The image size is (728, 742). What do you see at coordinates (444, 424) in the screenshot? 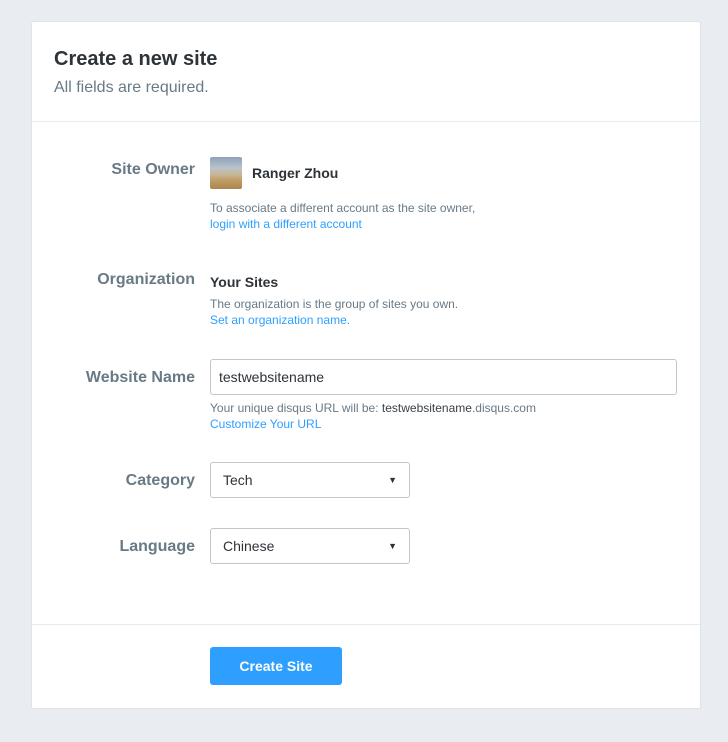
I see `customize-url-link: Customize Your URL` at bounding box center [444, 424].